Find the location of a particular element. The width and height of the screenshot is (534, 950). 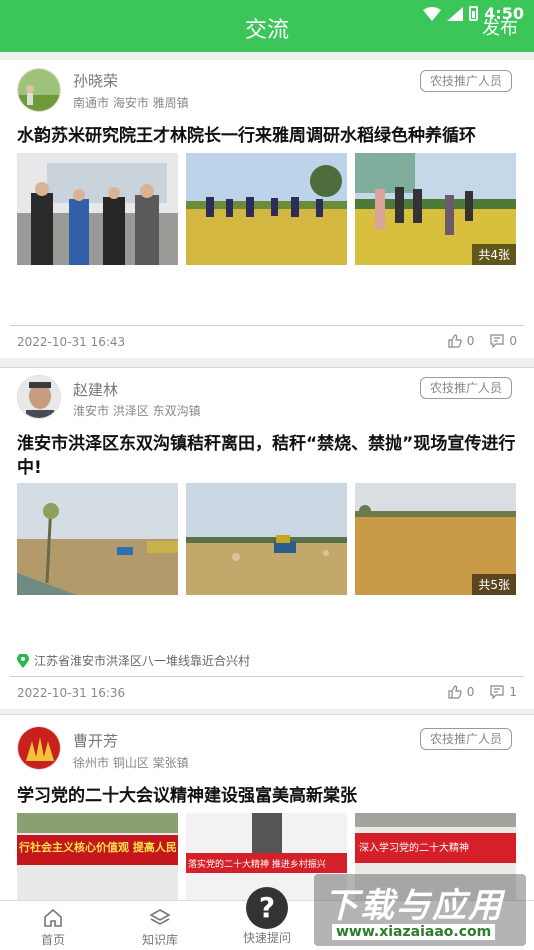

author-location: 南通市 海安市 雅周镇 is located at coordinates (131, 103).